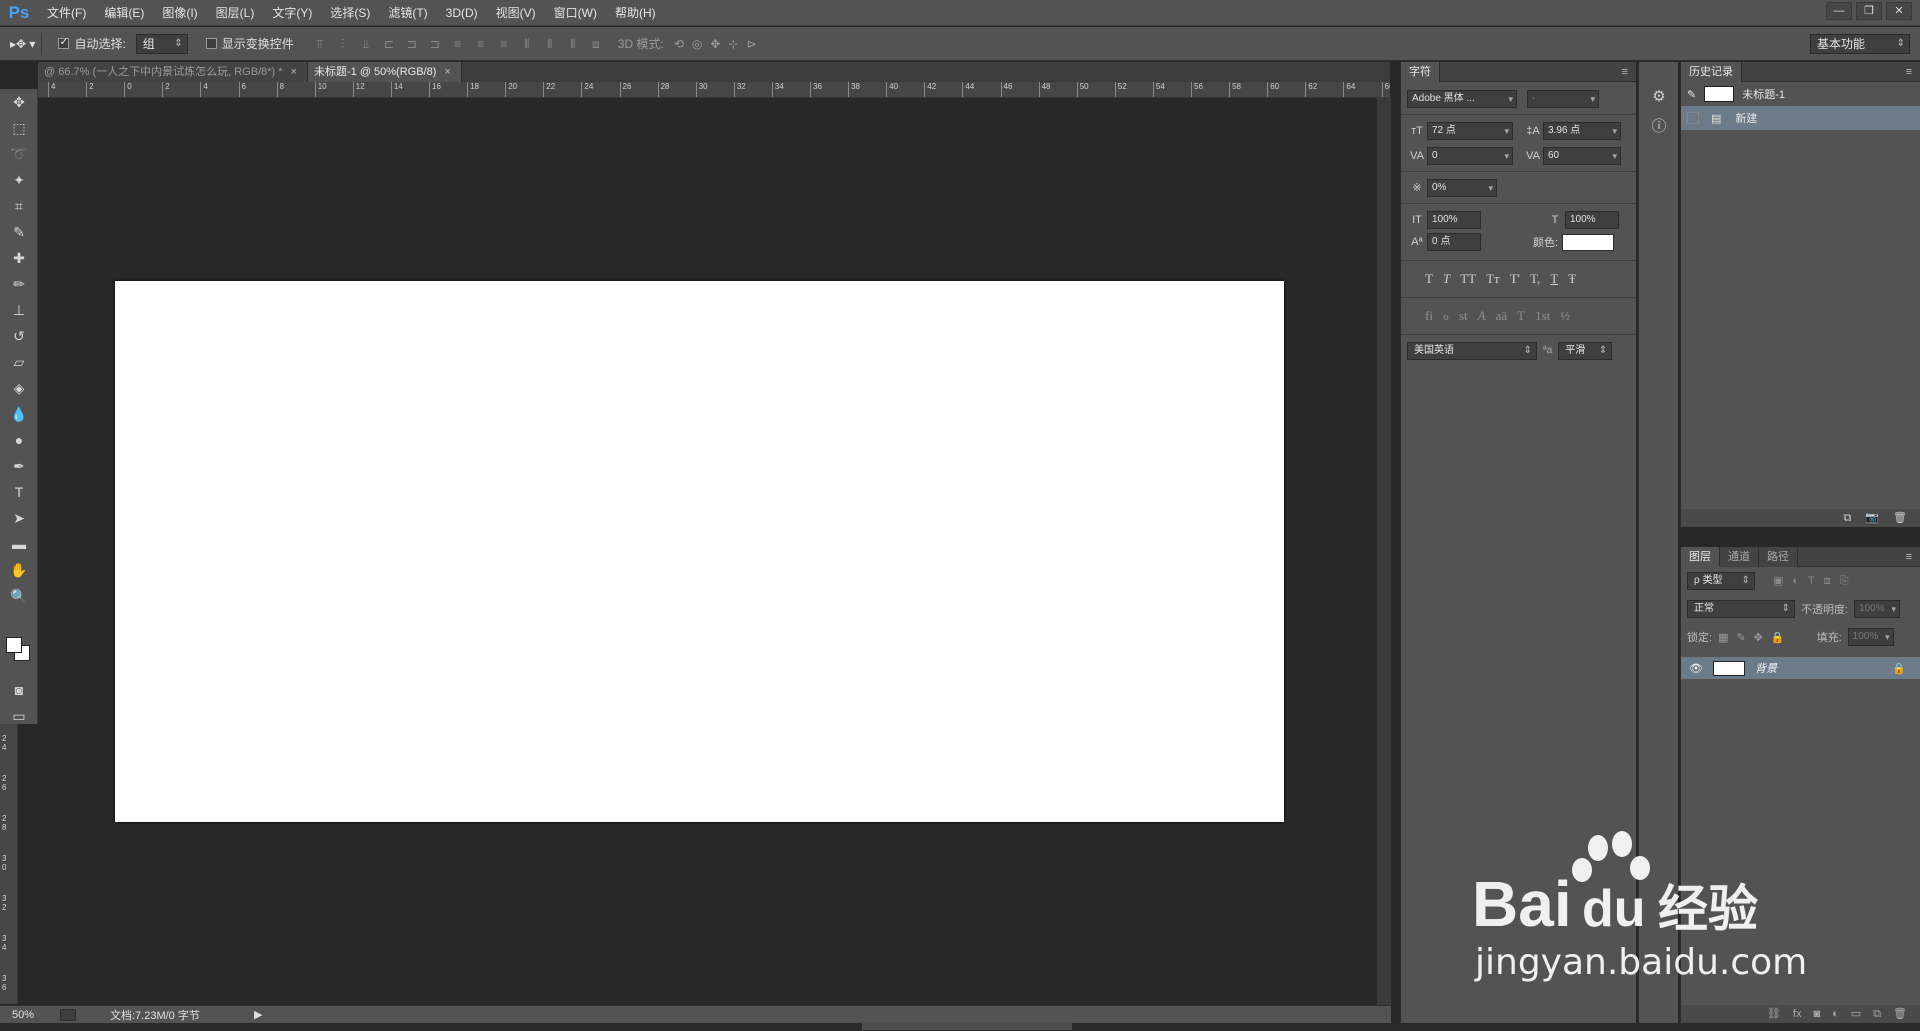 This screenshot has height=1031, width=1920. What do you see at coordinates (19, 690) in the screenshot?
I see `quick-mask-icon: ◙` at bounding box center [19, 690].